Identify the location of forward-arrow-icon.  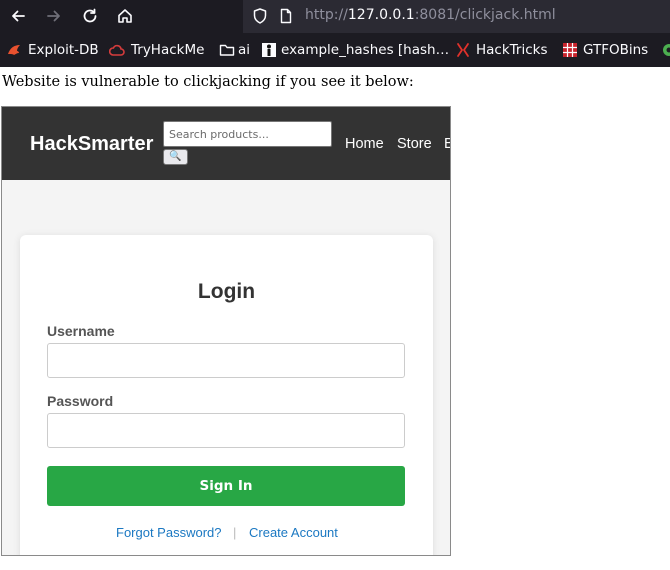
(53, 16).